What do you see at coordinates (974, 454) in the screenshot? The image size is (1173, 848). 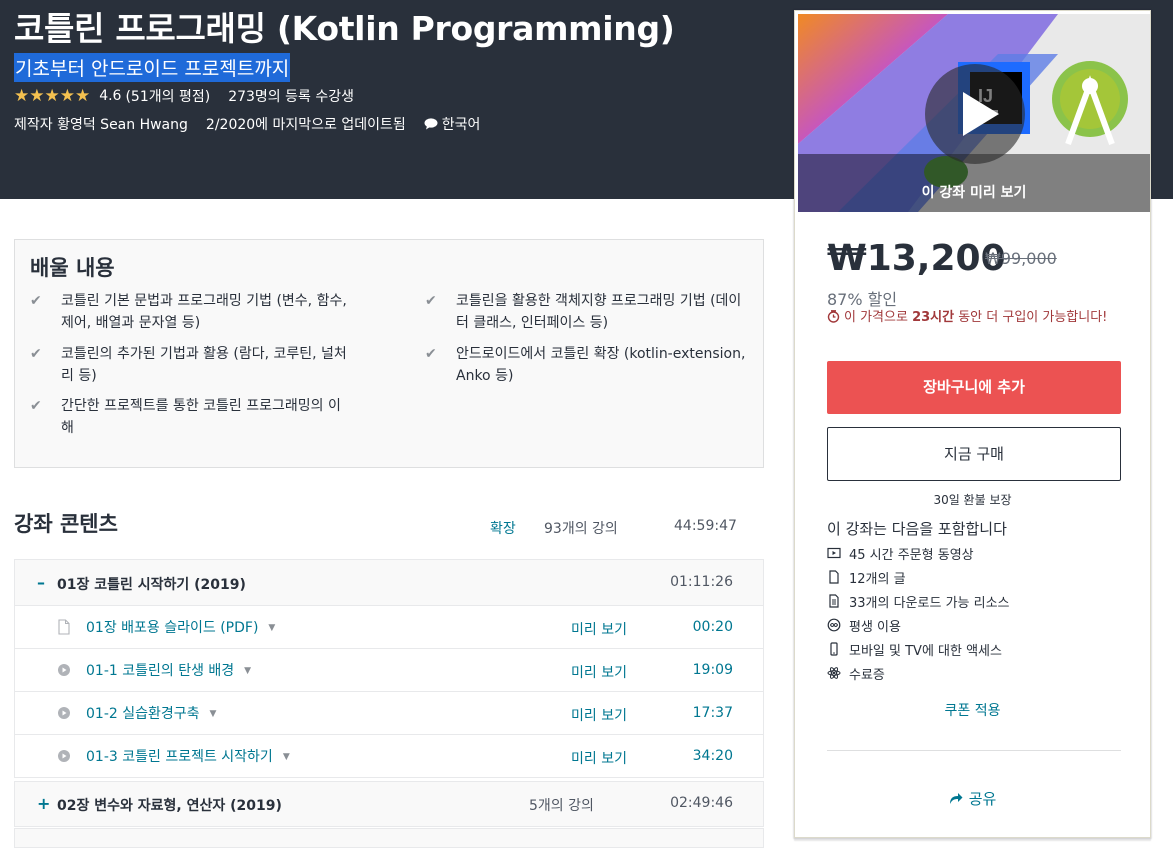 I see `buy-now-button: 지금 구매` at bounding box center [974, 454].